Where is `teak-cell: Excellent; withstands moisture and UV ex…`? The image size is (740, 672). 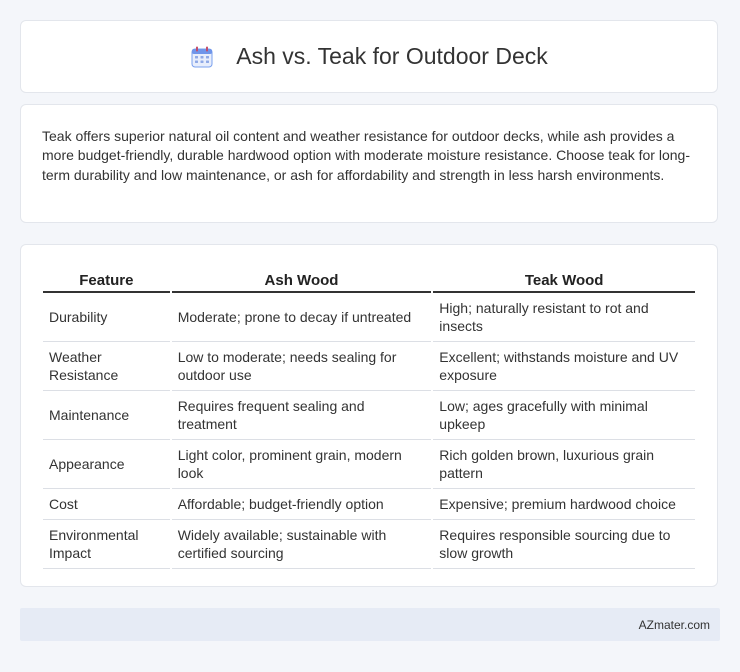
teak-cell: Excellent; withstands moisture and UV ex… is located at coordinates (564, 366).